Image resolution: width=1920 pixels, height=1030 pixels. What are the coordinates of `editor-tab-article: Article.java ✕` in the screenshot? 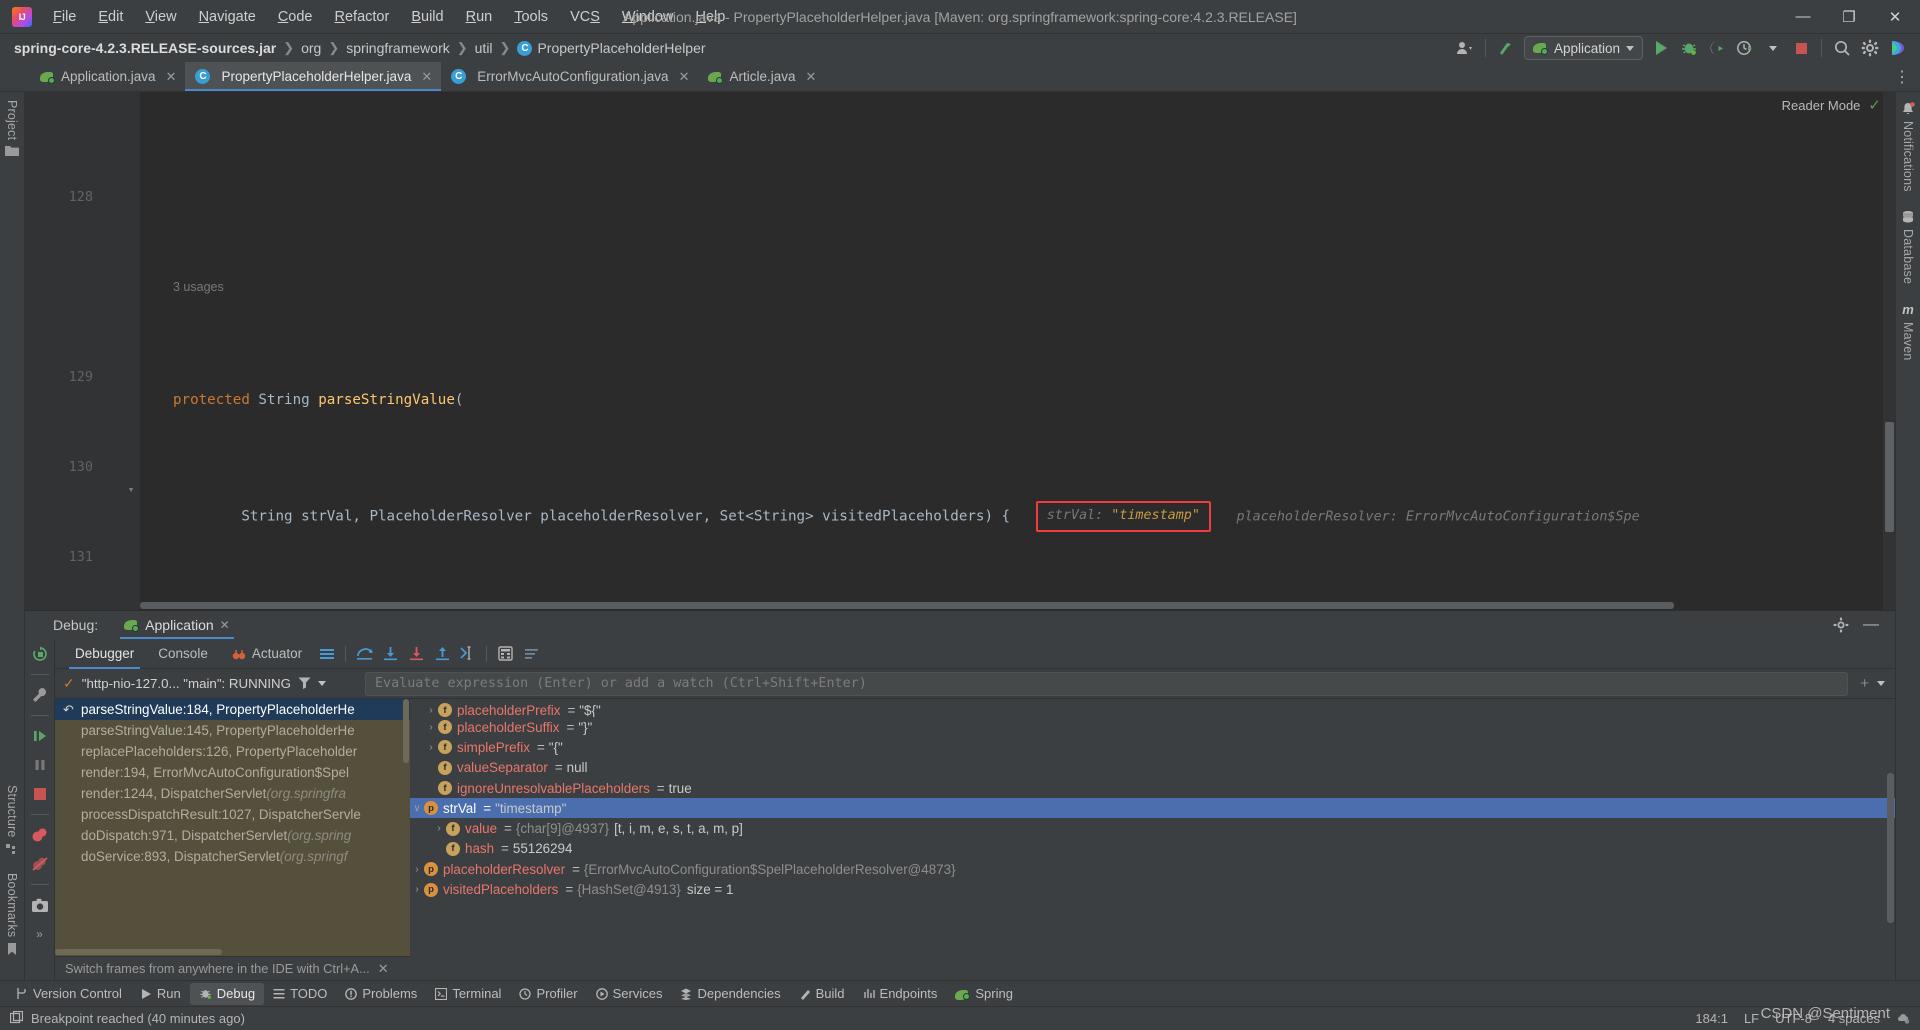 It's located at (761, 76).